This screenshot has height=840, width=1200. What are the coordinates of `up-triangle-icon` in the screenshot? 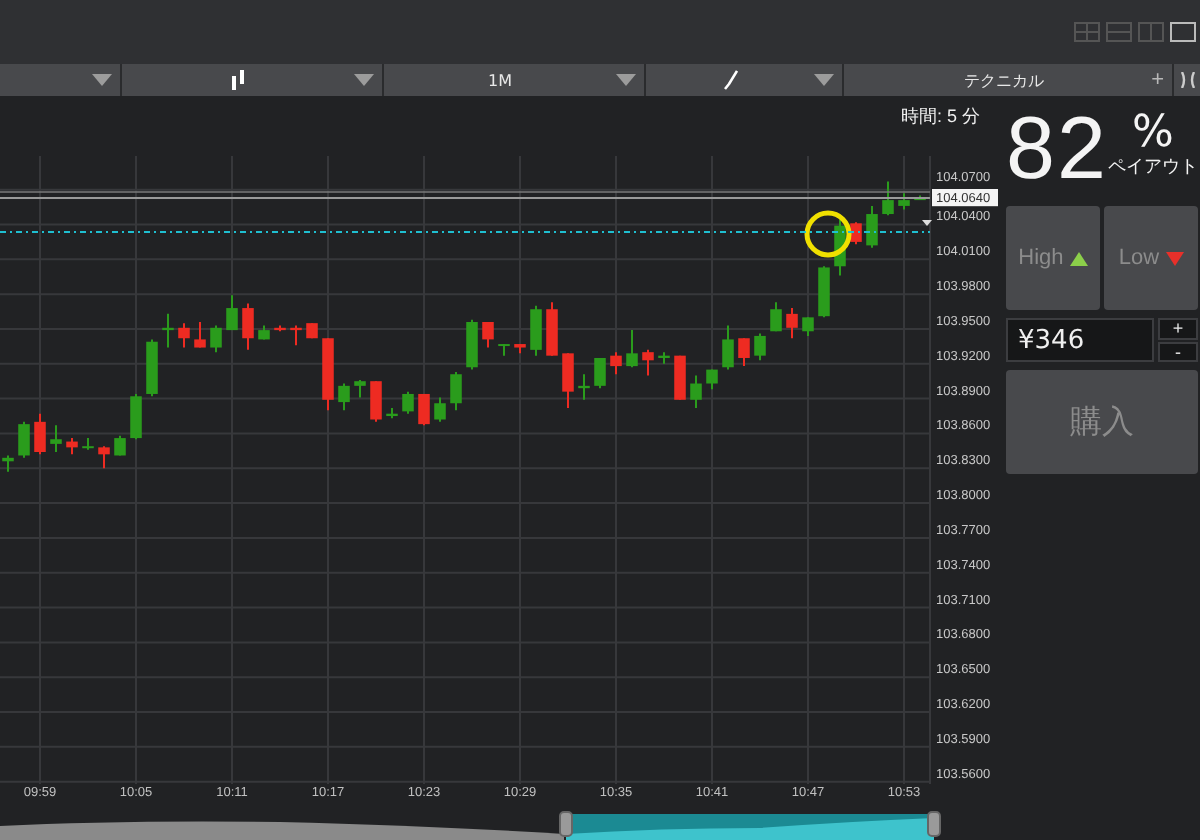 It's located at (1078, 258).